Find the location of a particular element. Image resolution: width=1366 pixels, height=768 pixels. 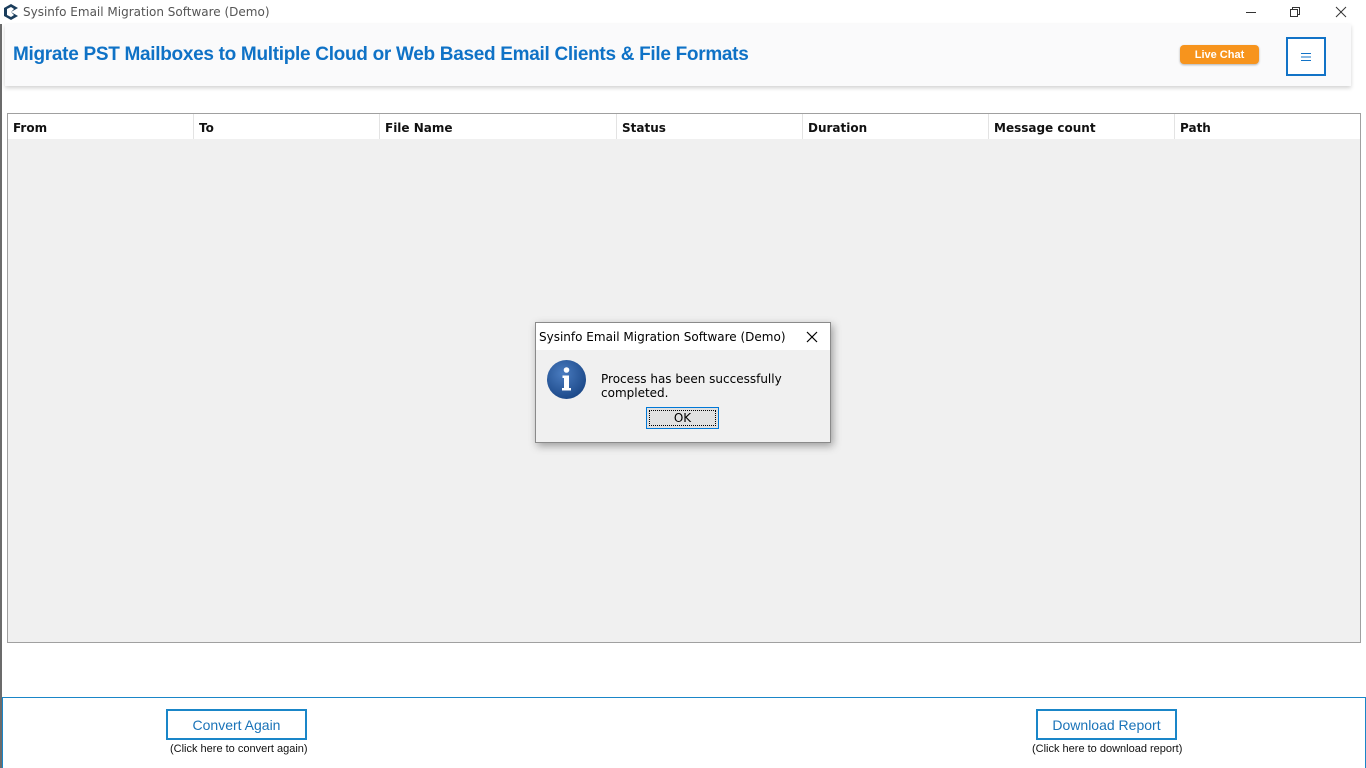

live-chat-button: Live Chat is located at coordinates (1219, 54).